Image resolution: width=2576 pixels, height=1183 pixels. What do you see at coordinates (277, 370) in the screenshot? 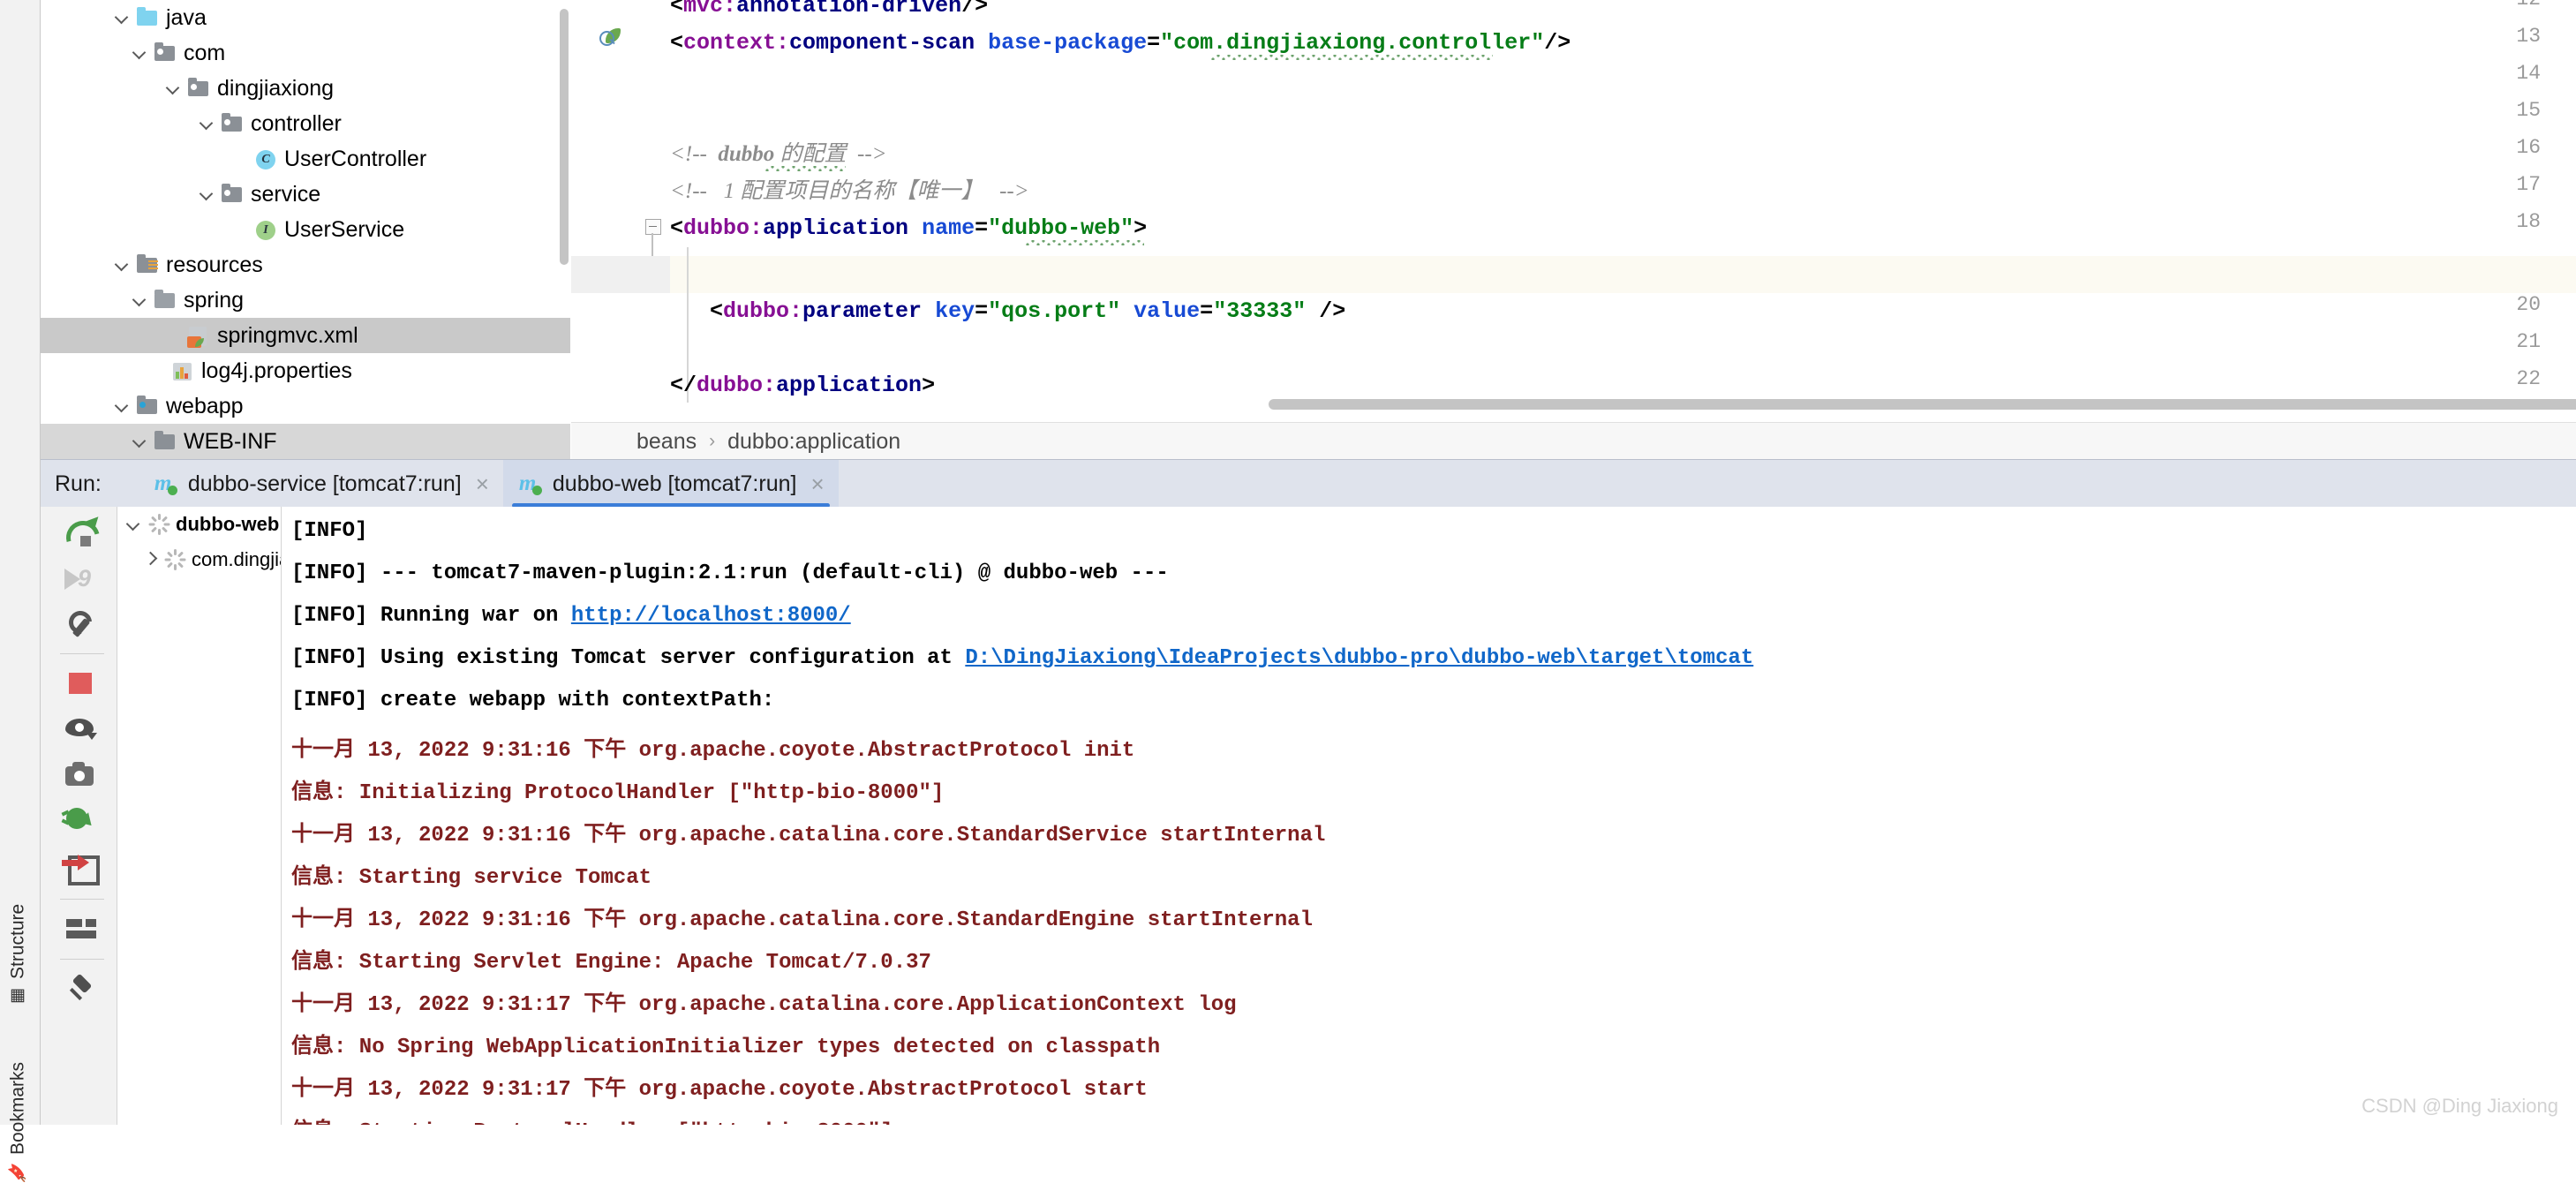
I see `tree-item-label: log4j.properties` at bounding box center [277, 370].